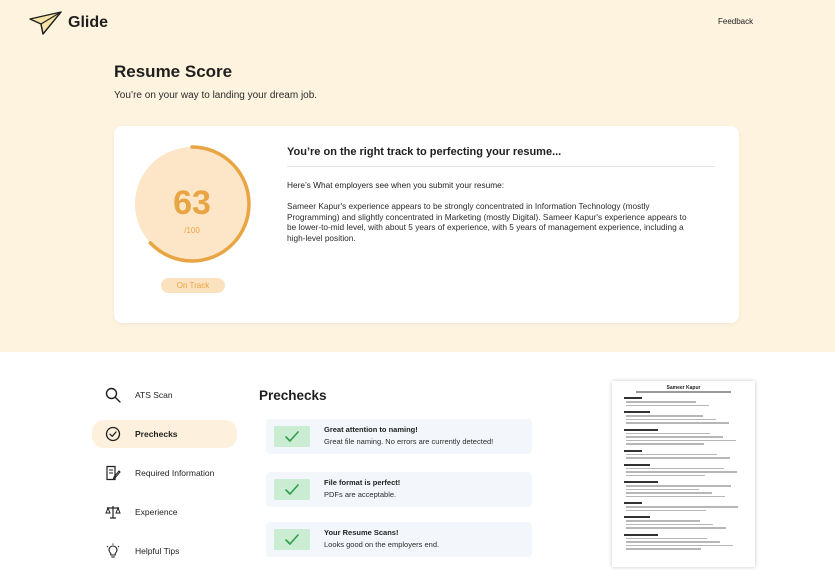 This screenshot has width=835, height=580. What do you see at coordinates (501, 166) in the screenshot?
I see `divider` at bounding box center [501, 166].